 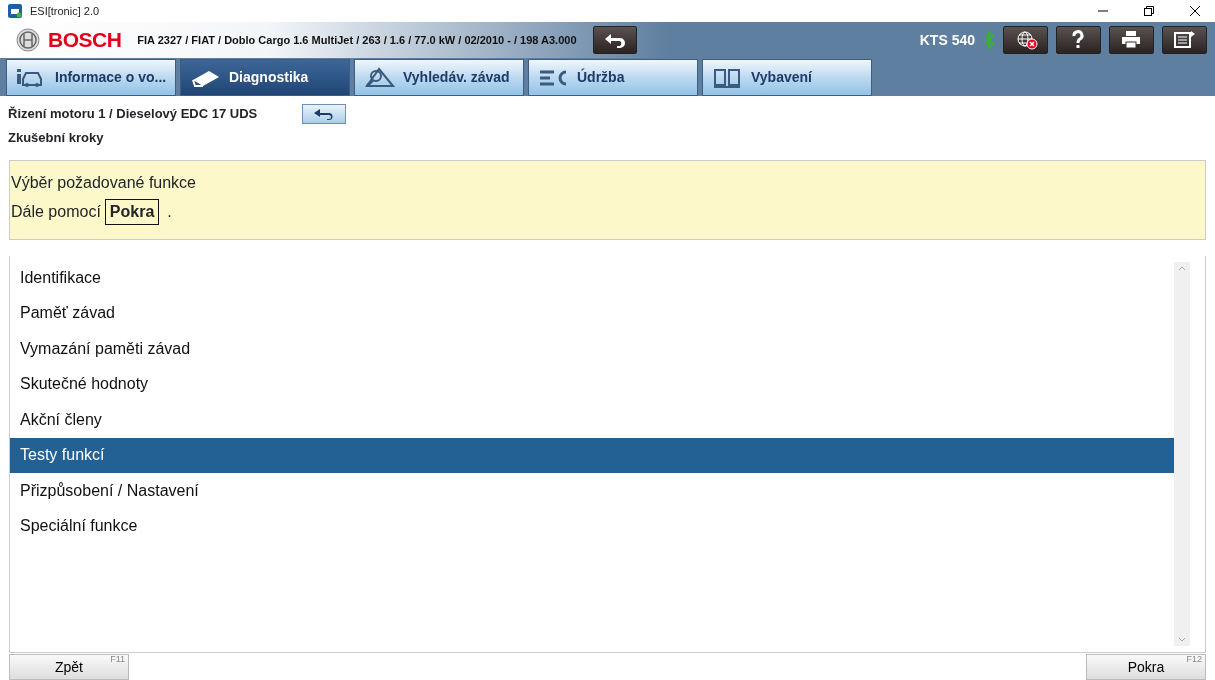 I want to click on instruction-text: ., so click(x=169, y=212).